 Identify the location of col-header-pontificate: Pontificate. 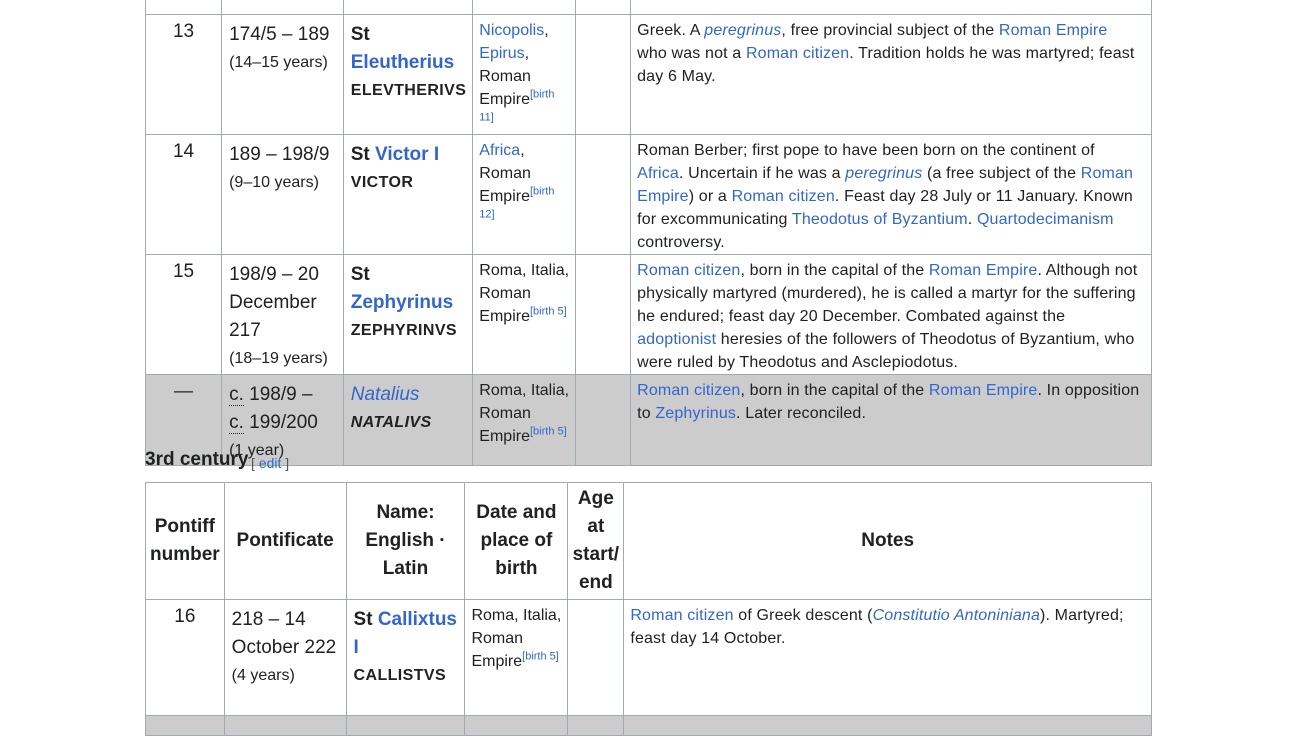
(285, 541).